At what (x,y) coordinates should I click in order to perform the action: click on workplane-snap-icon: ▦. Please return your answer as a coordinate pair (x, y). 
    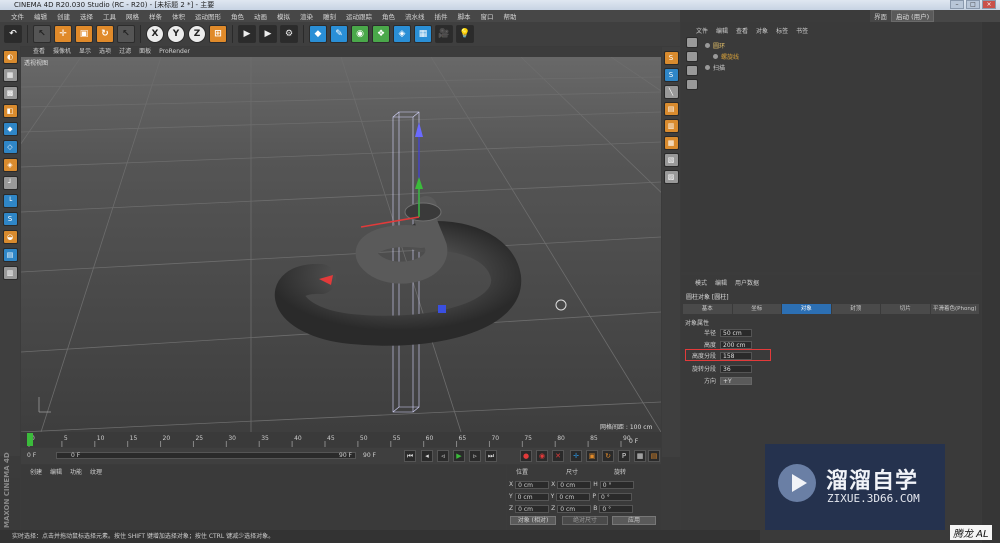
    Looking at the image, I should click on (671, 143).